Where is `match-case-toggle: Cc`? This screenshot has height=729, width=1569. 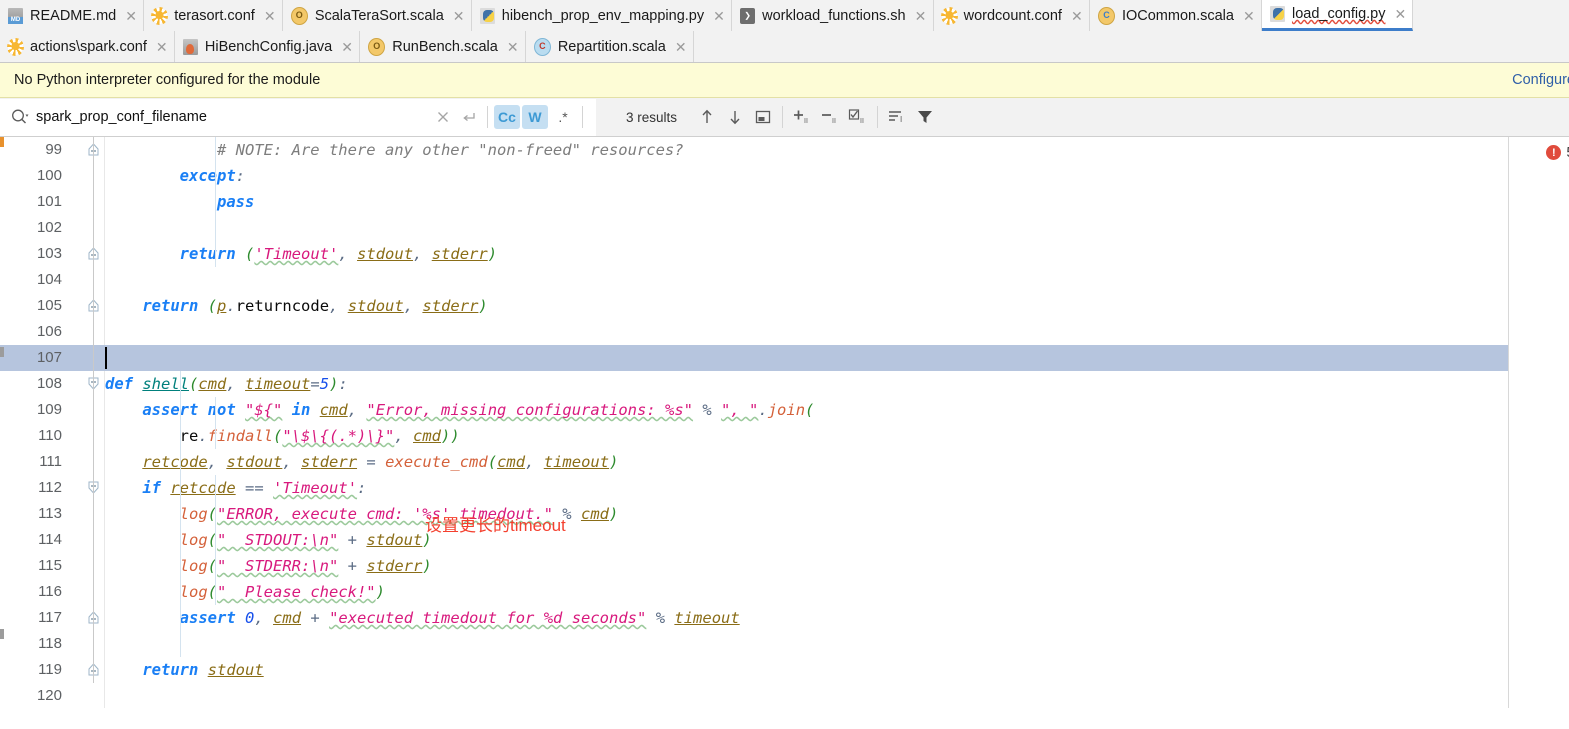 match-case-toggle: Cc is located at coordinates (507, 117).